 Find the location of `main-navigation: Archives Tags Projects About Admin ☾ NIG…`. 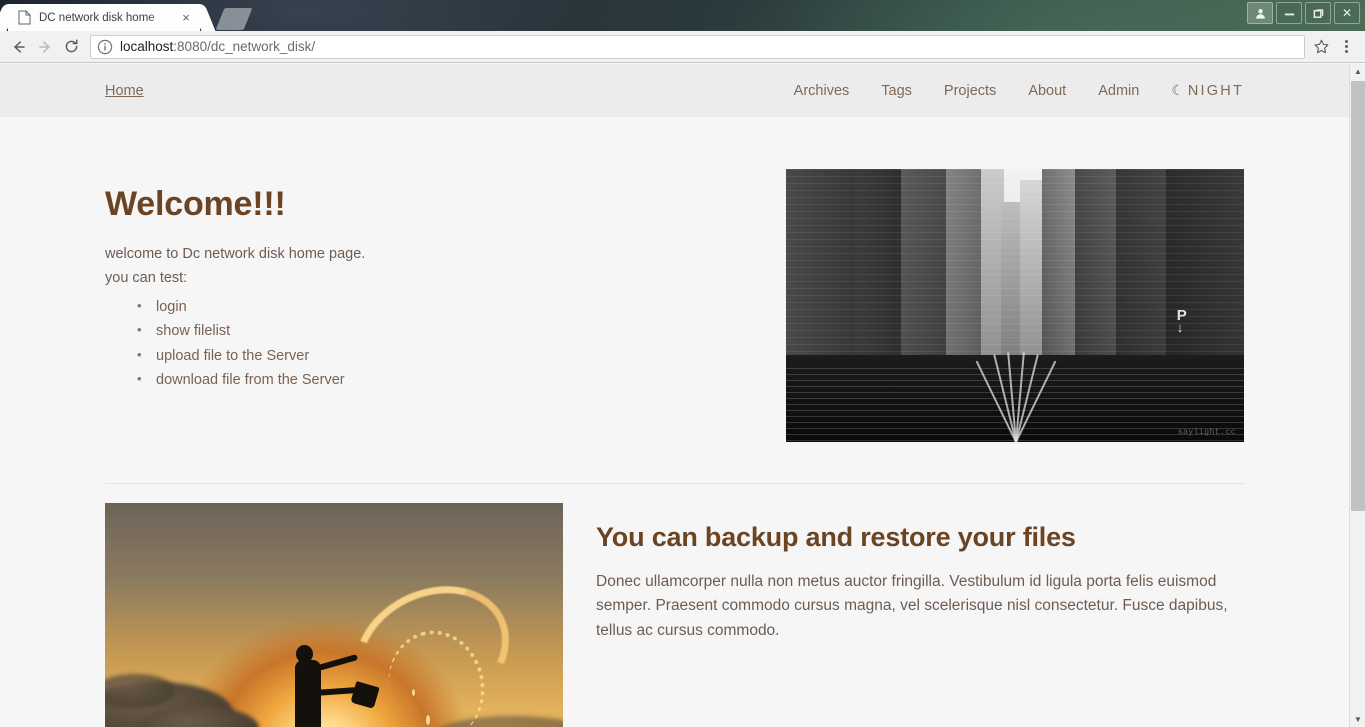

main-navigation: Archives Tags Projects About Admin ☾ NIG… is located at coordinates (1019, 90).